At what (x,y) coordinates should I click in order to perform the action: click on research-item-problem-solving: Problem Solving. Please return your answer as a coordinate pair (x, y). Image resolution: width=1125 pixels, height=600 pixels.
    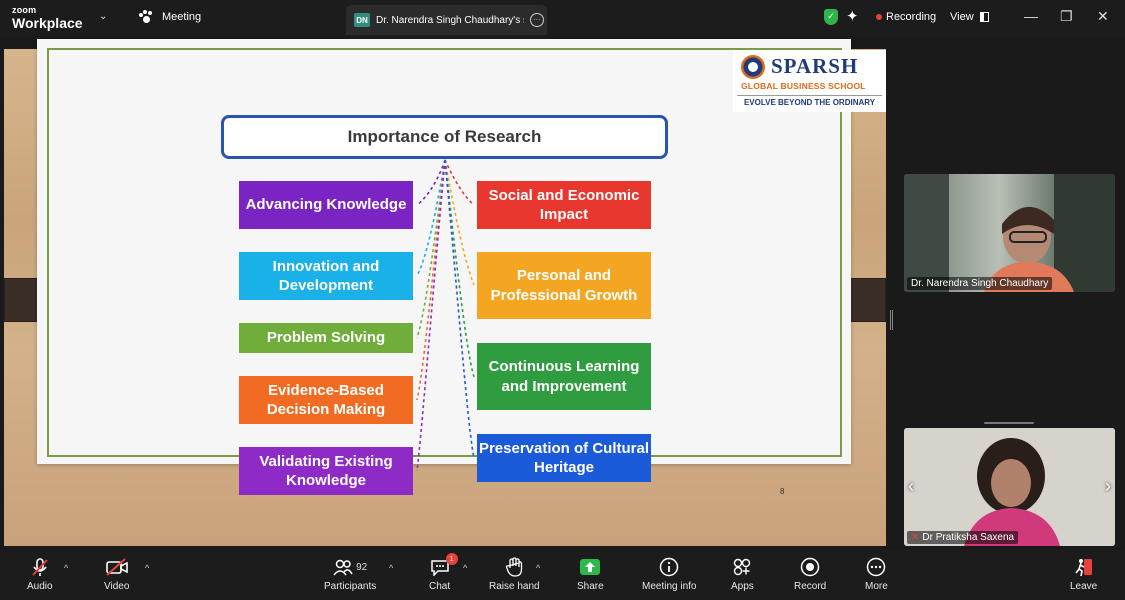
    Looking at the image, I should click on (326, 338).